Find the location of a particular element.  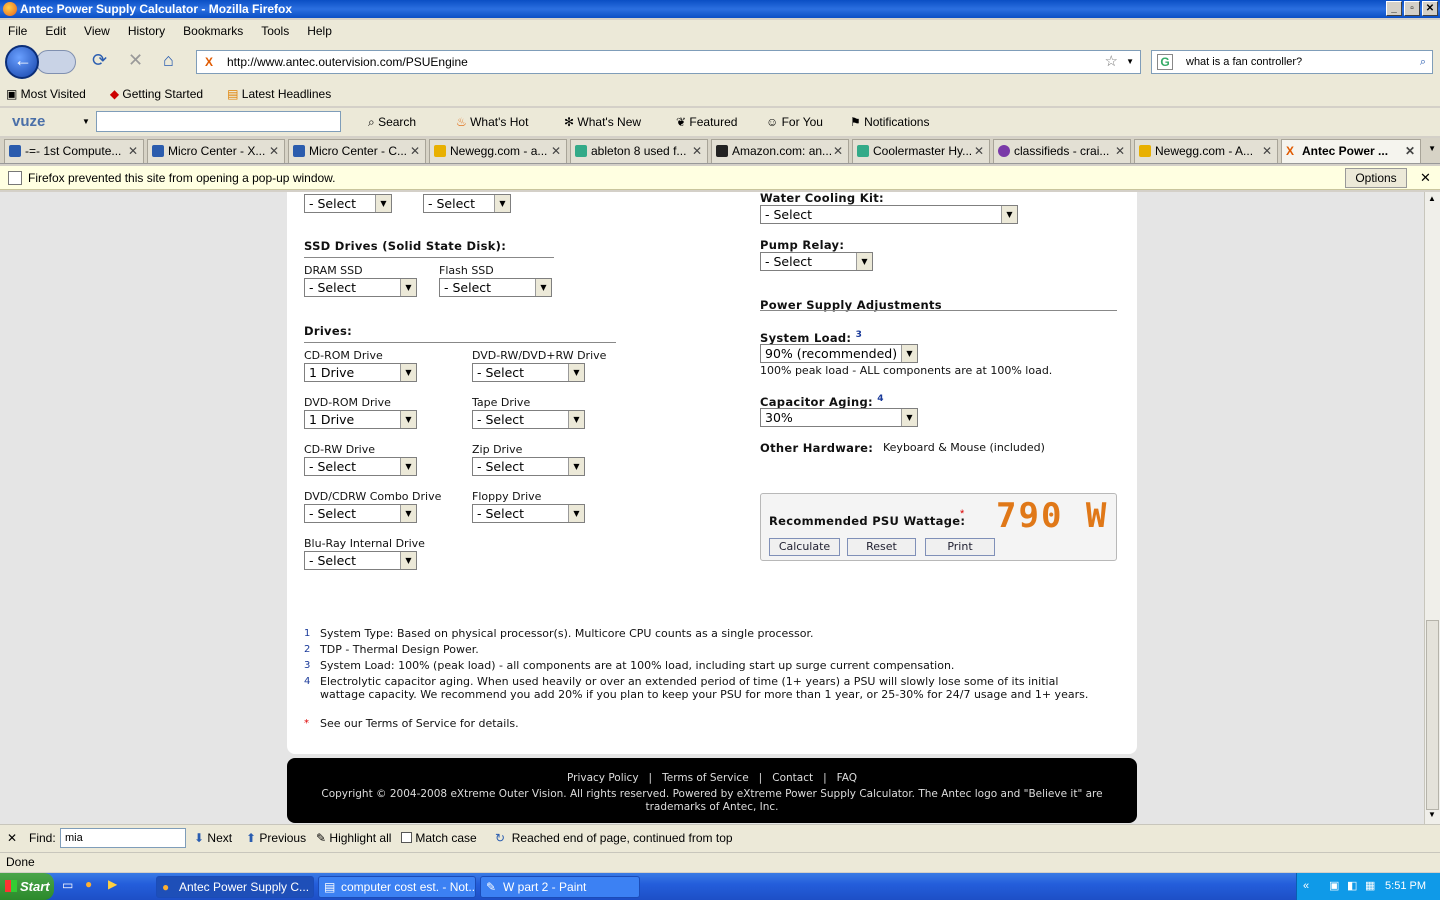

search-icon: ⌕ is located at coordinates (1423, 62).